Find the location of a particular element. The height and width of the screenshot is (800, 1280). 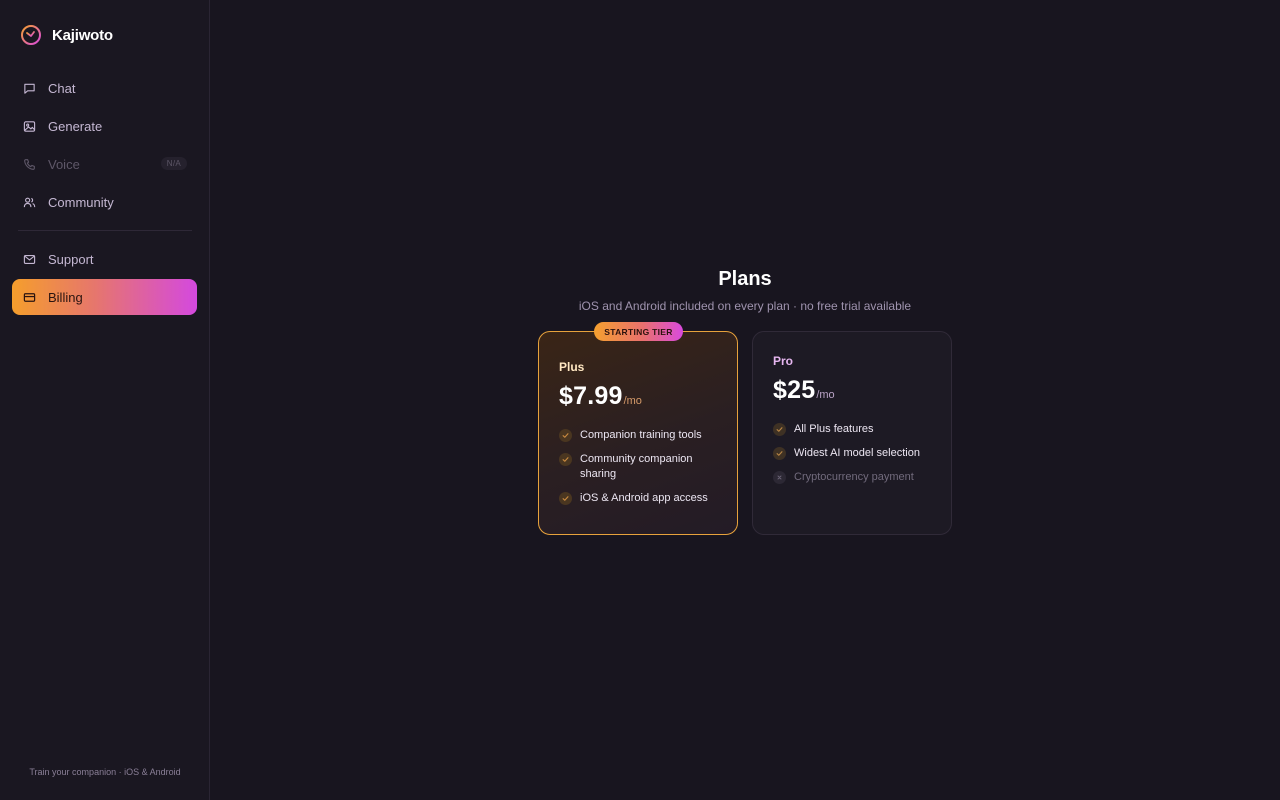

logo-icon is located at coordinates (31, 35).